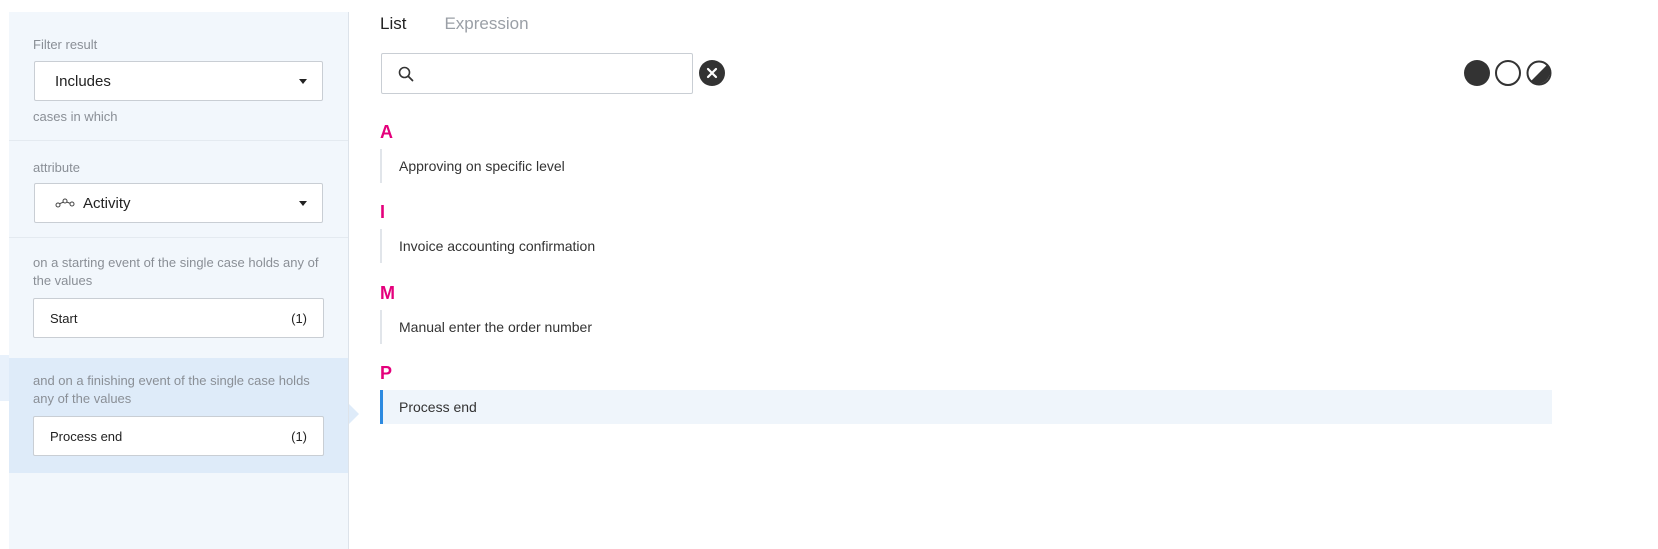  I want to click on group-letter-p: P, so click(386, 373).